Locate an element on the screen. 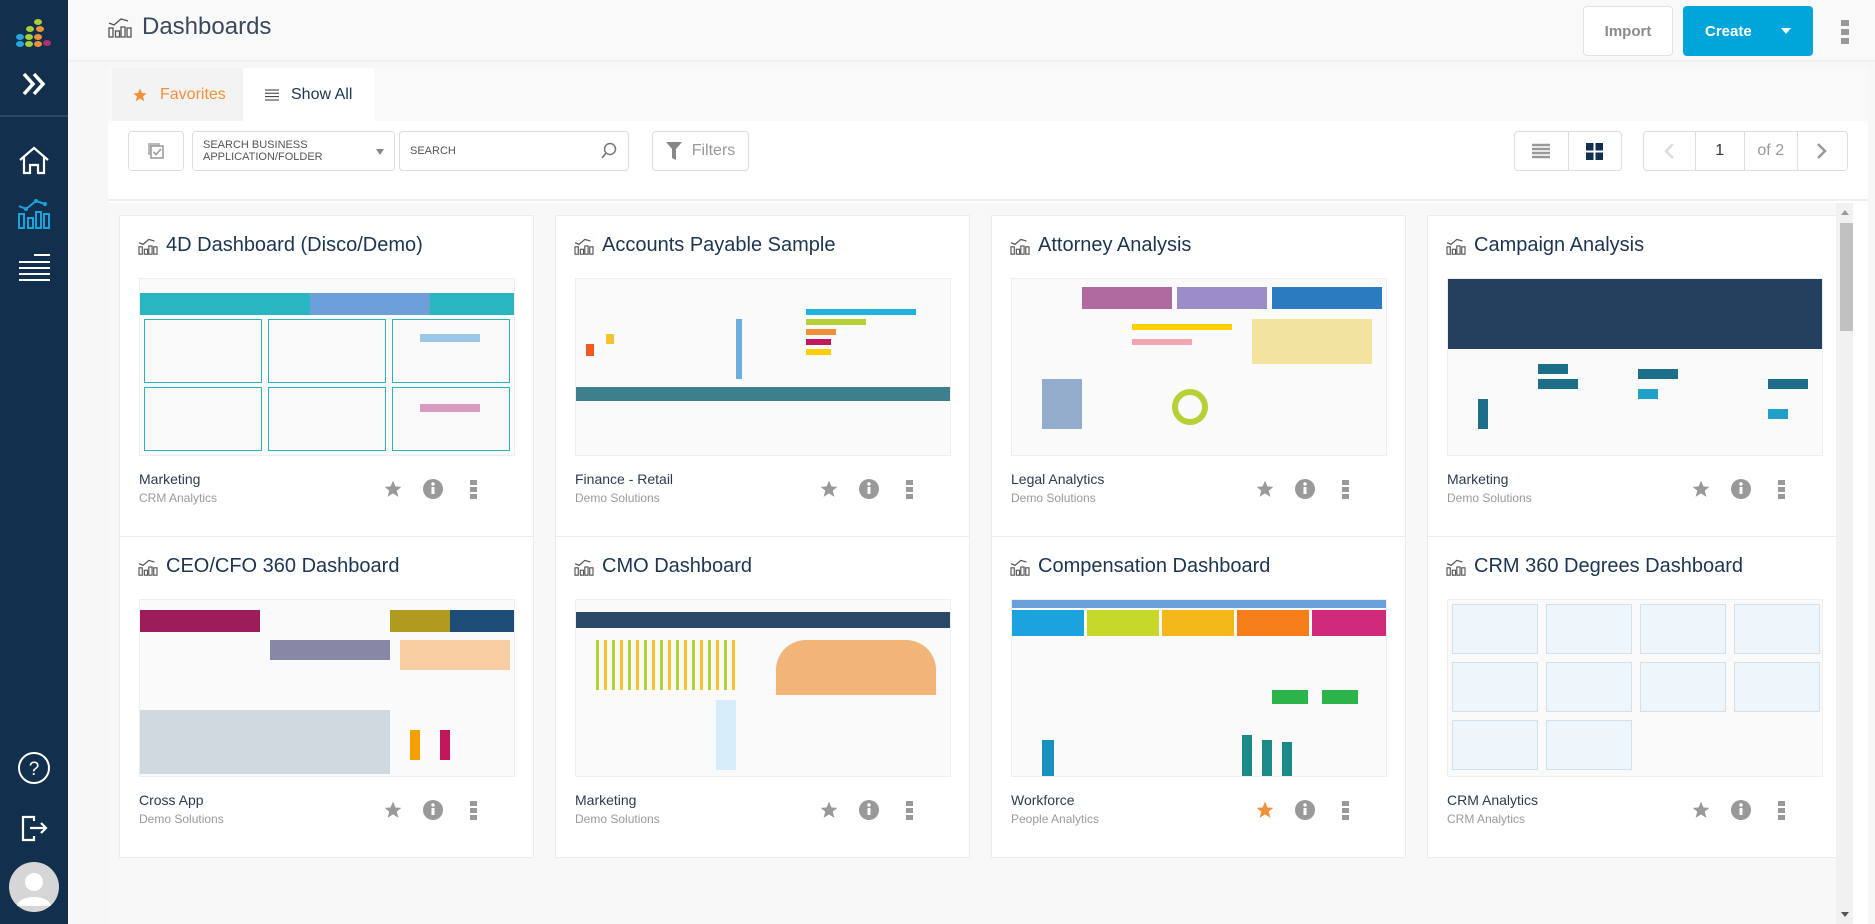 This screenshot has width=1875, height=924. card-title: 4D Dashboard (Disco/Demo) is located at coordinates (280, 245).